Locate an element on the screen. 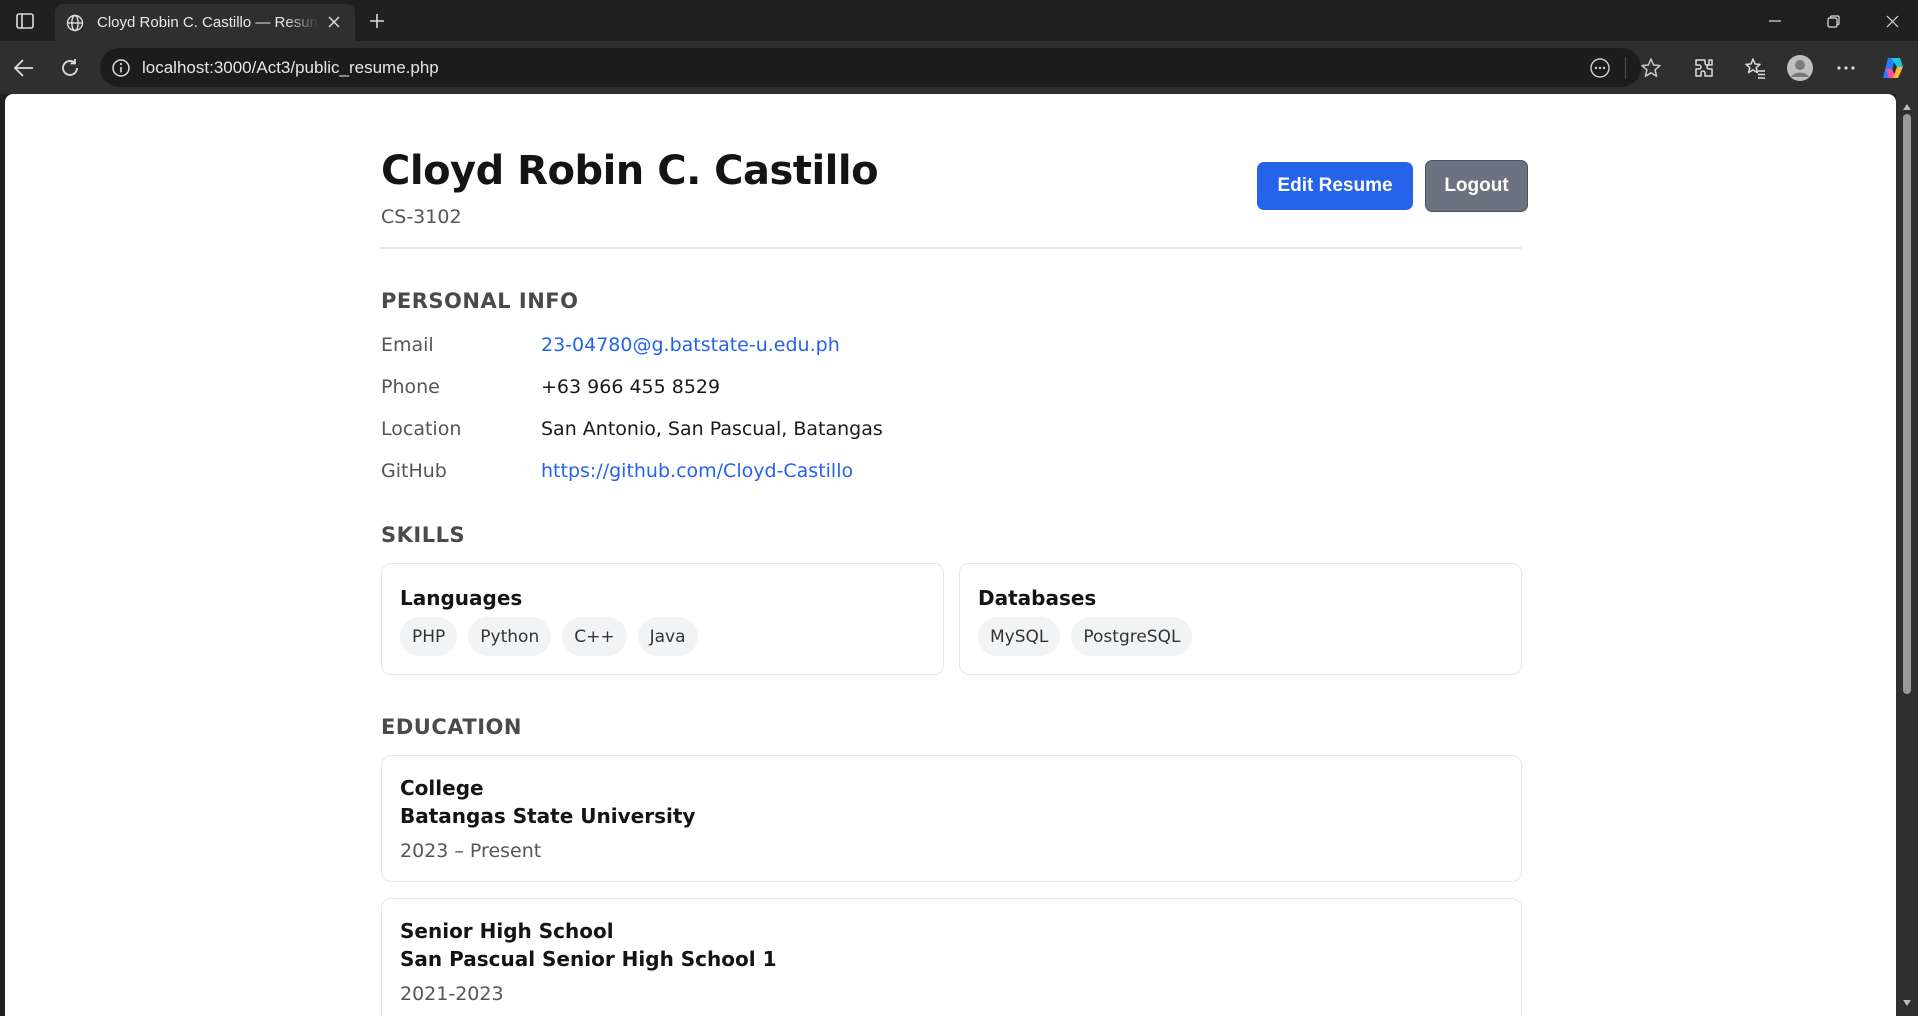 The height and width of the screenshot is (1016, 1918). site-info-icon is located at coordinates (121, 68).